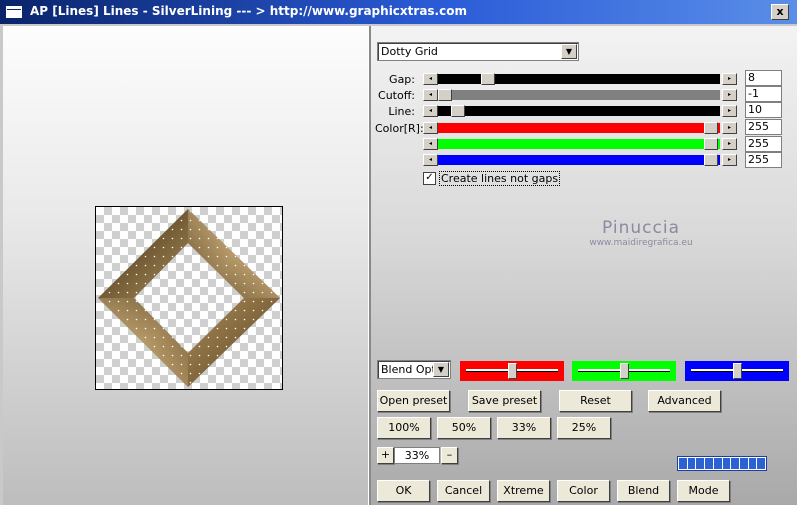 Image resolution: width=797 pixels, height=505 pixels. I want to click on green-blend-thumb, so click(624, 371).